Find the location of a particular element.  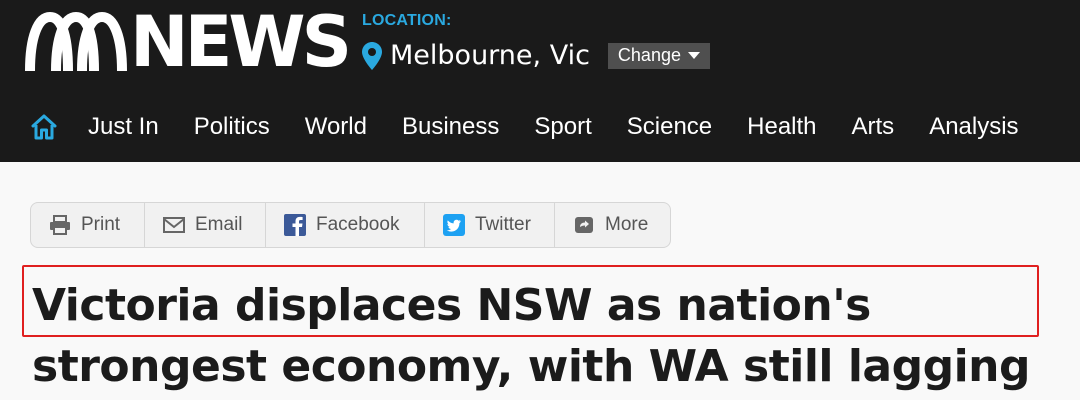

caret-down-icon is located at coordinates (693, 55).